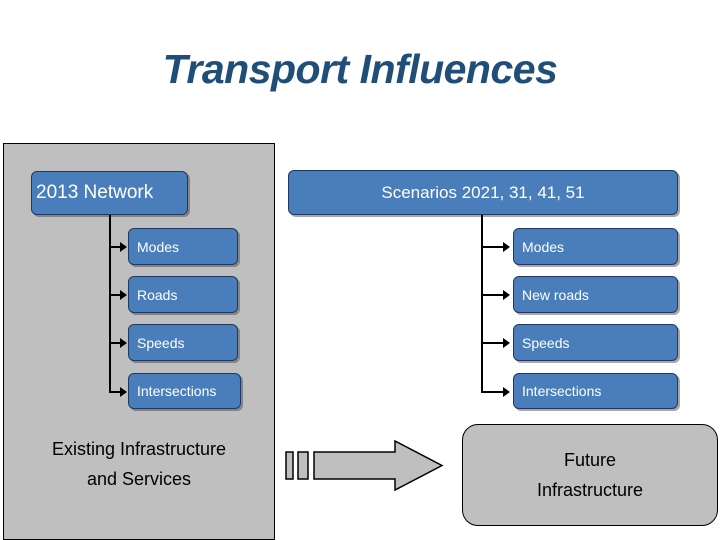  I want to click on left-item-box-speeds: Speeds, so click(183, 342).